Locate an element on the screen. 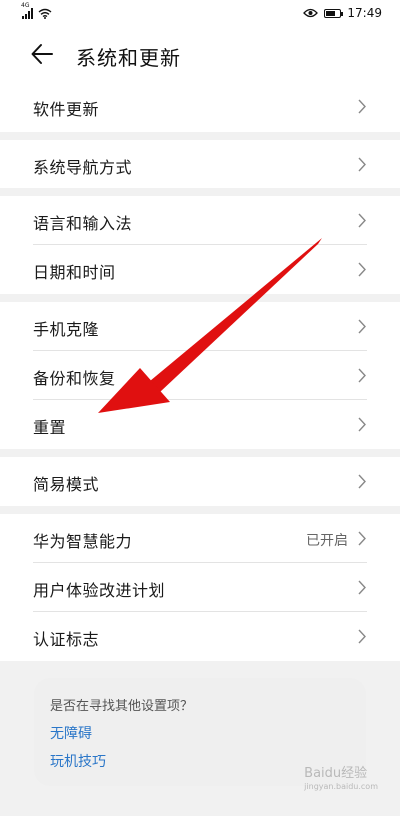 The width and height of the screenshot is (400, 816). link-accessibility: 无障碍 is located at coordinates (71, 733).